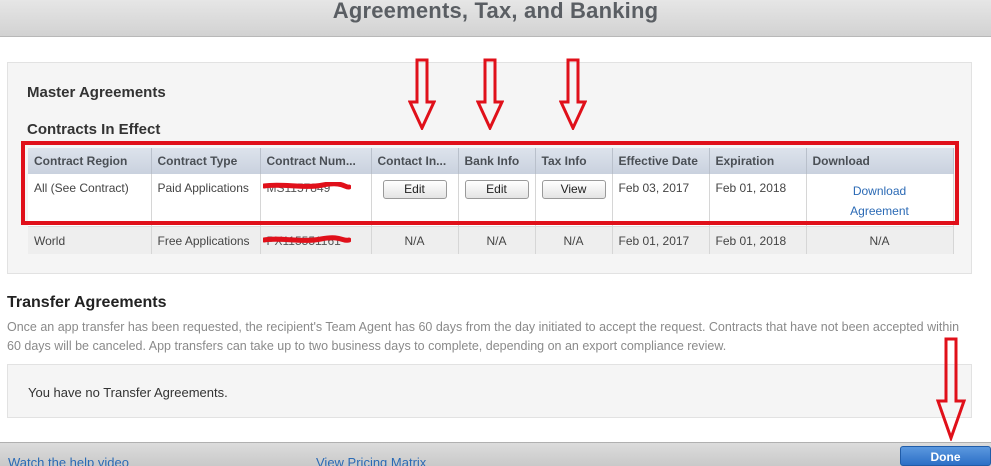  I want to click on col-tax-info: Tax Info, so click(574, 161).